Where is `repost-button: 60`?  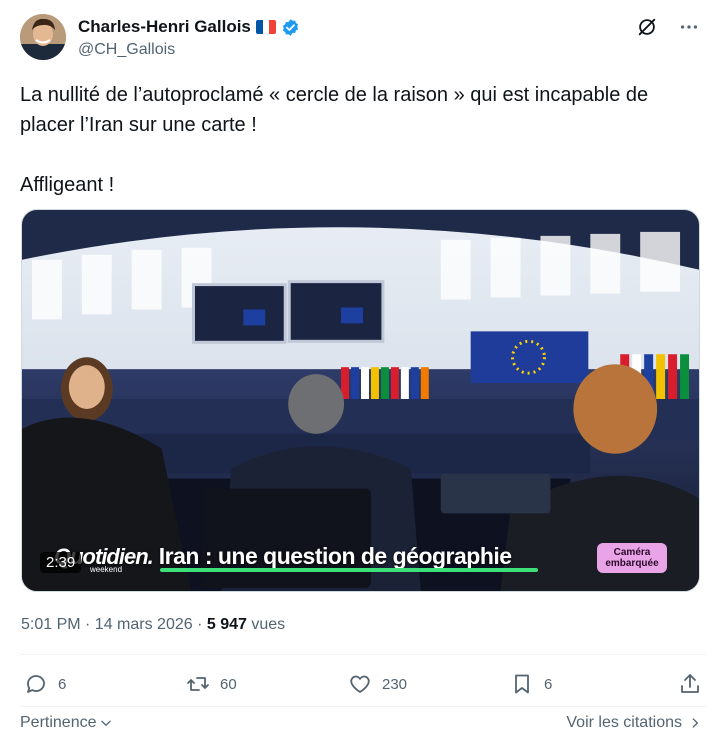
repost-button: 60 is located at coordinates (211, 684).